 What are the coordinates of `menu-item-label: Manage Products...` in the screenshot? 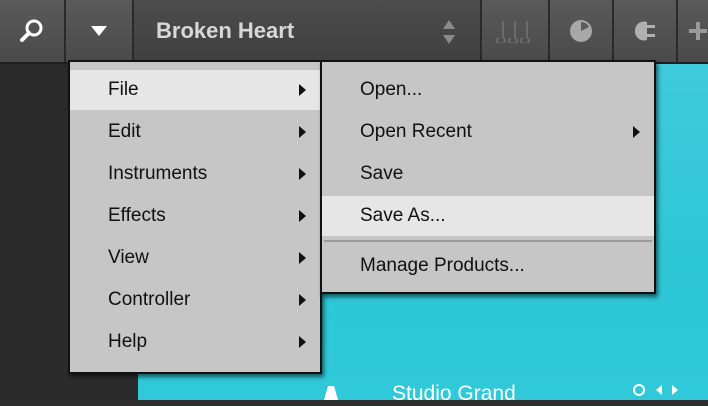 It's located at (442, 265).